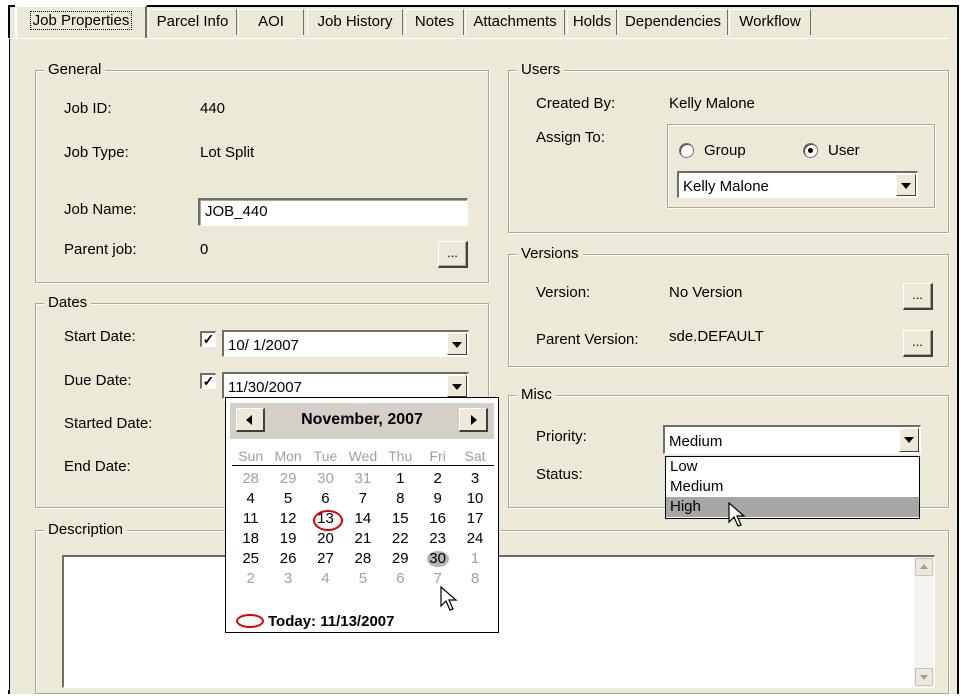 This screenshot has width=962, height=696. I want to click on calendar-day: 23, so click(437, 539).